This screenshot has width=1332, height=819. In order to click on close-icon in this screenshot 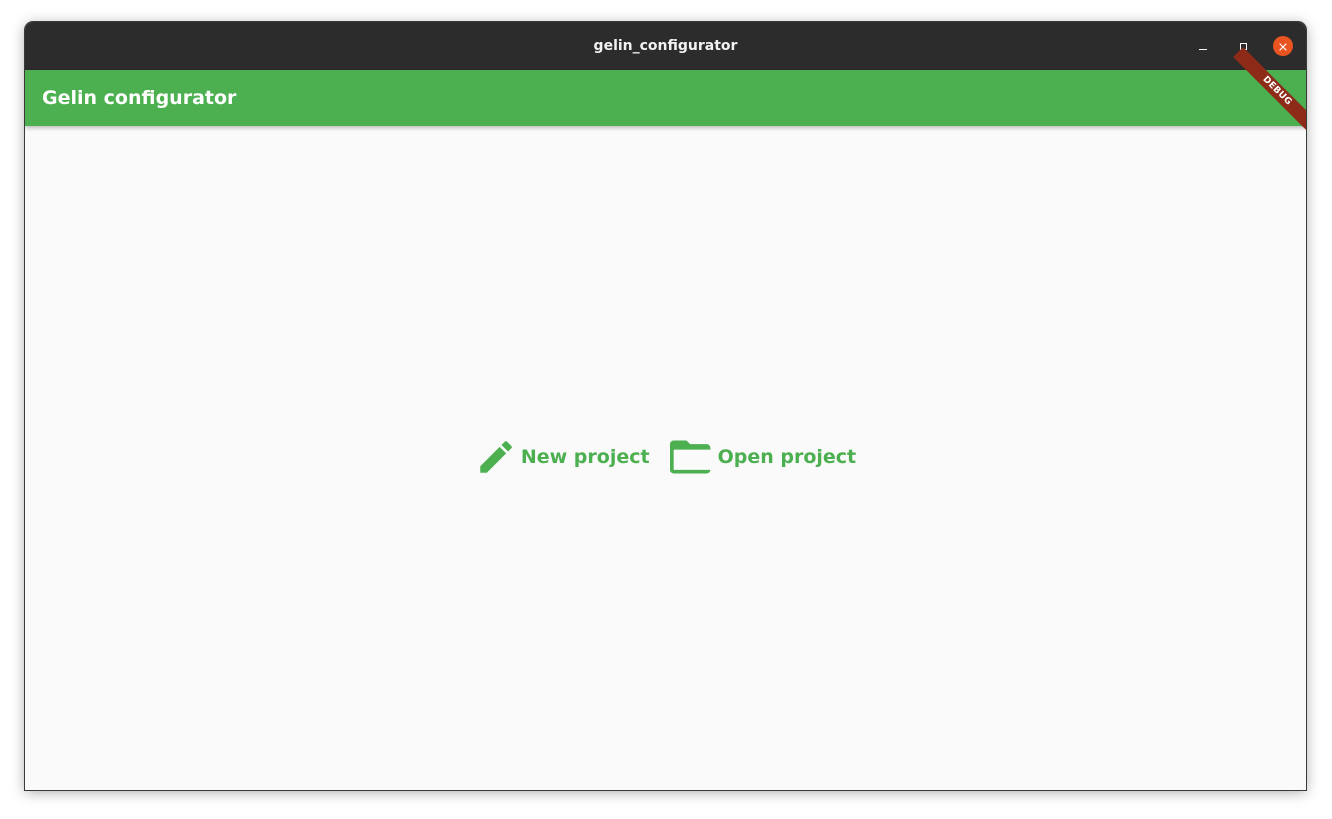, I will do `click(1283, 46)`.